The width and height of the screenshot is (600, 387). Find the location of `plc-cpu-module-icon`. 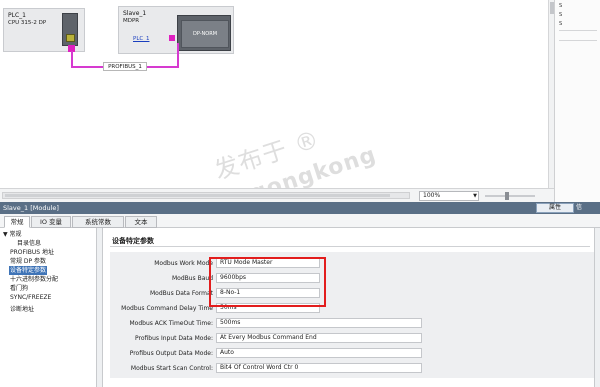

plc-cpu-module-icon is located at coordinates (70, 29).